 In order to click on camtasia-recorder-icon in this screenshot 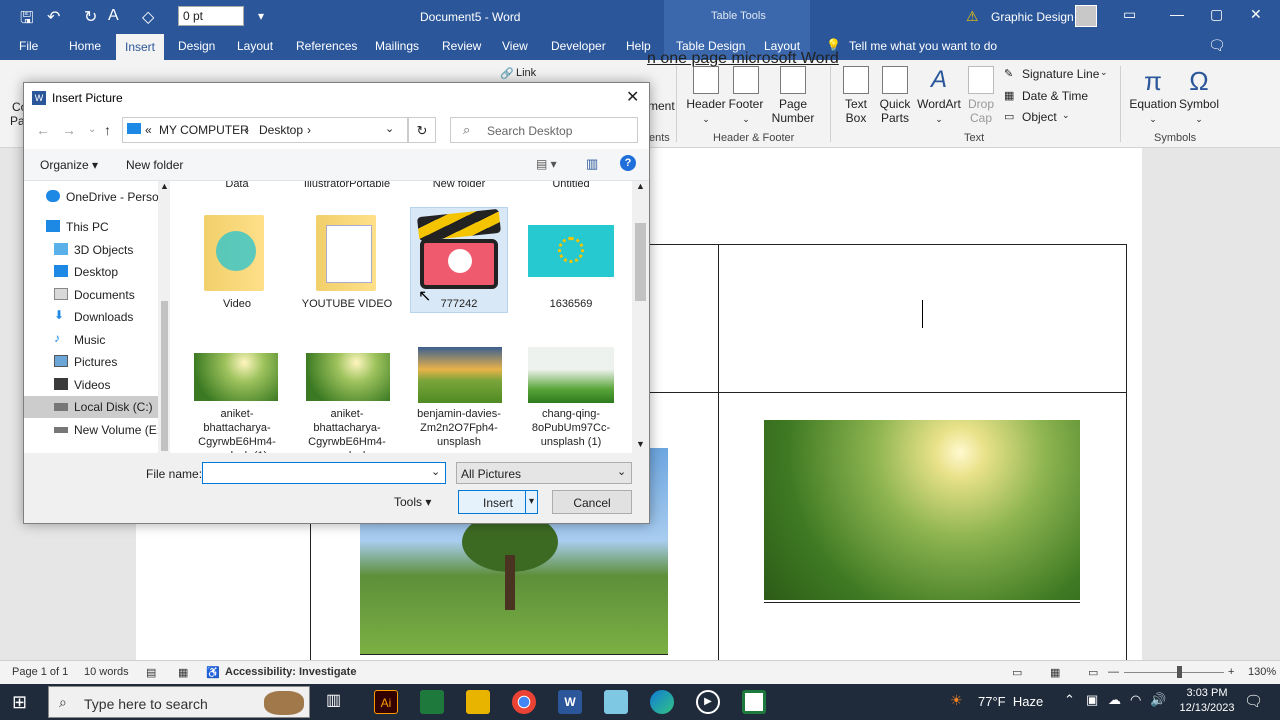, I will do `click(754, 702)`.